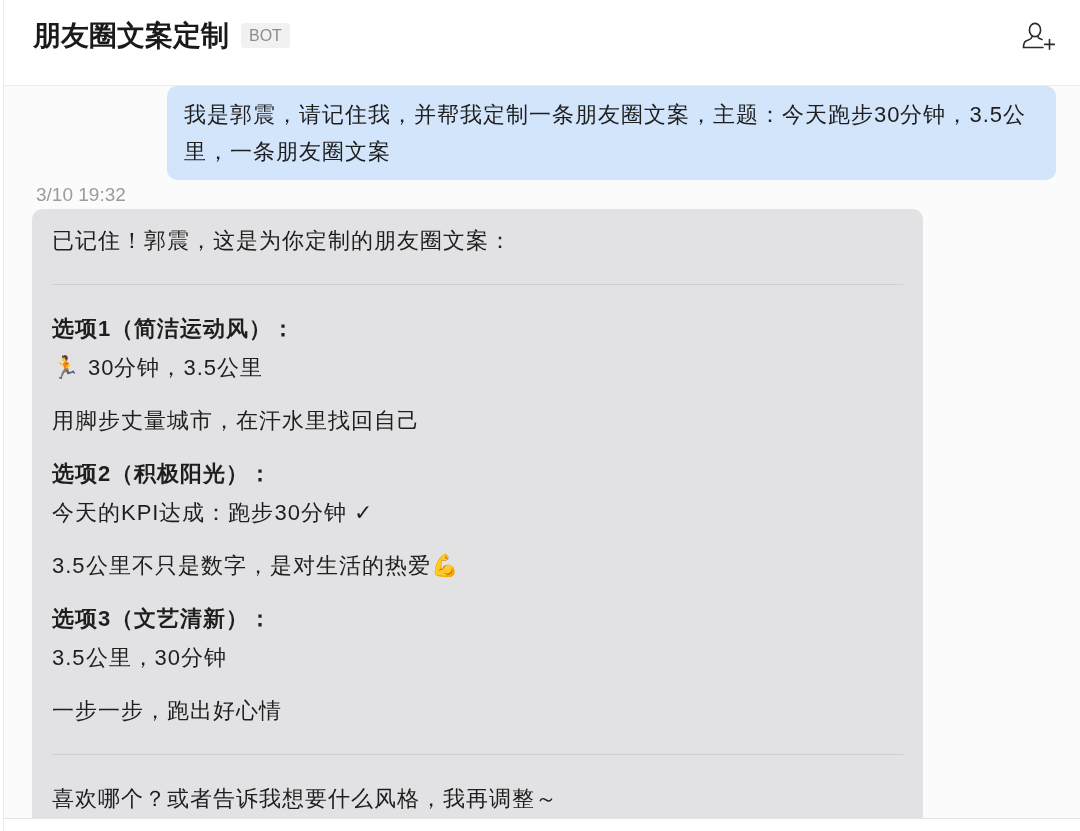 The image size is (1080, 831). I want to click on message-text: 3.5公里，30分钟, so click(140, 658).